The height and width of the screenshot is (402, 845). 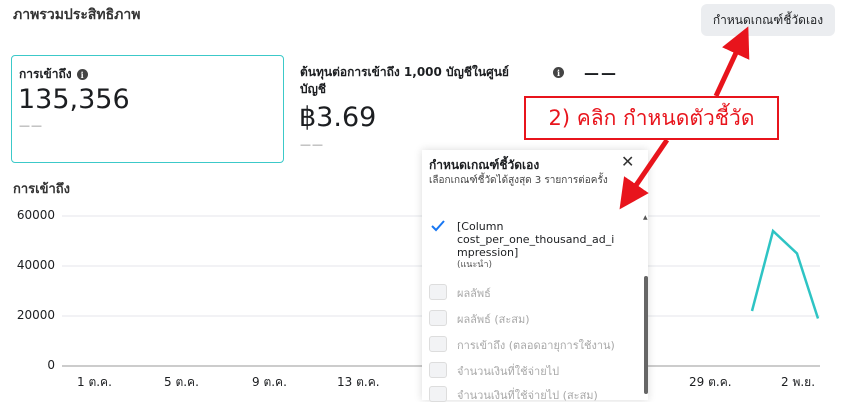 I want to click on arrow-to-button, so click(x=731, y=62).